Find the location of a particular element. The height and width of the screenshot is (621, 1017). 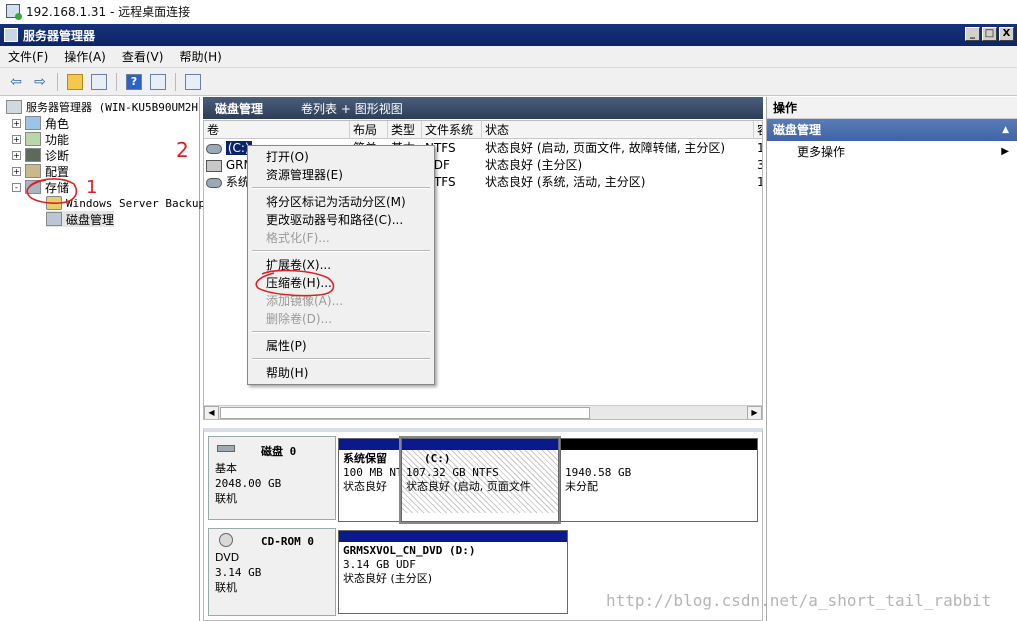

tree-item-disk-management: 磁盘管理 is located at coordinates (80, 219).